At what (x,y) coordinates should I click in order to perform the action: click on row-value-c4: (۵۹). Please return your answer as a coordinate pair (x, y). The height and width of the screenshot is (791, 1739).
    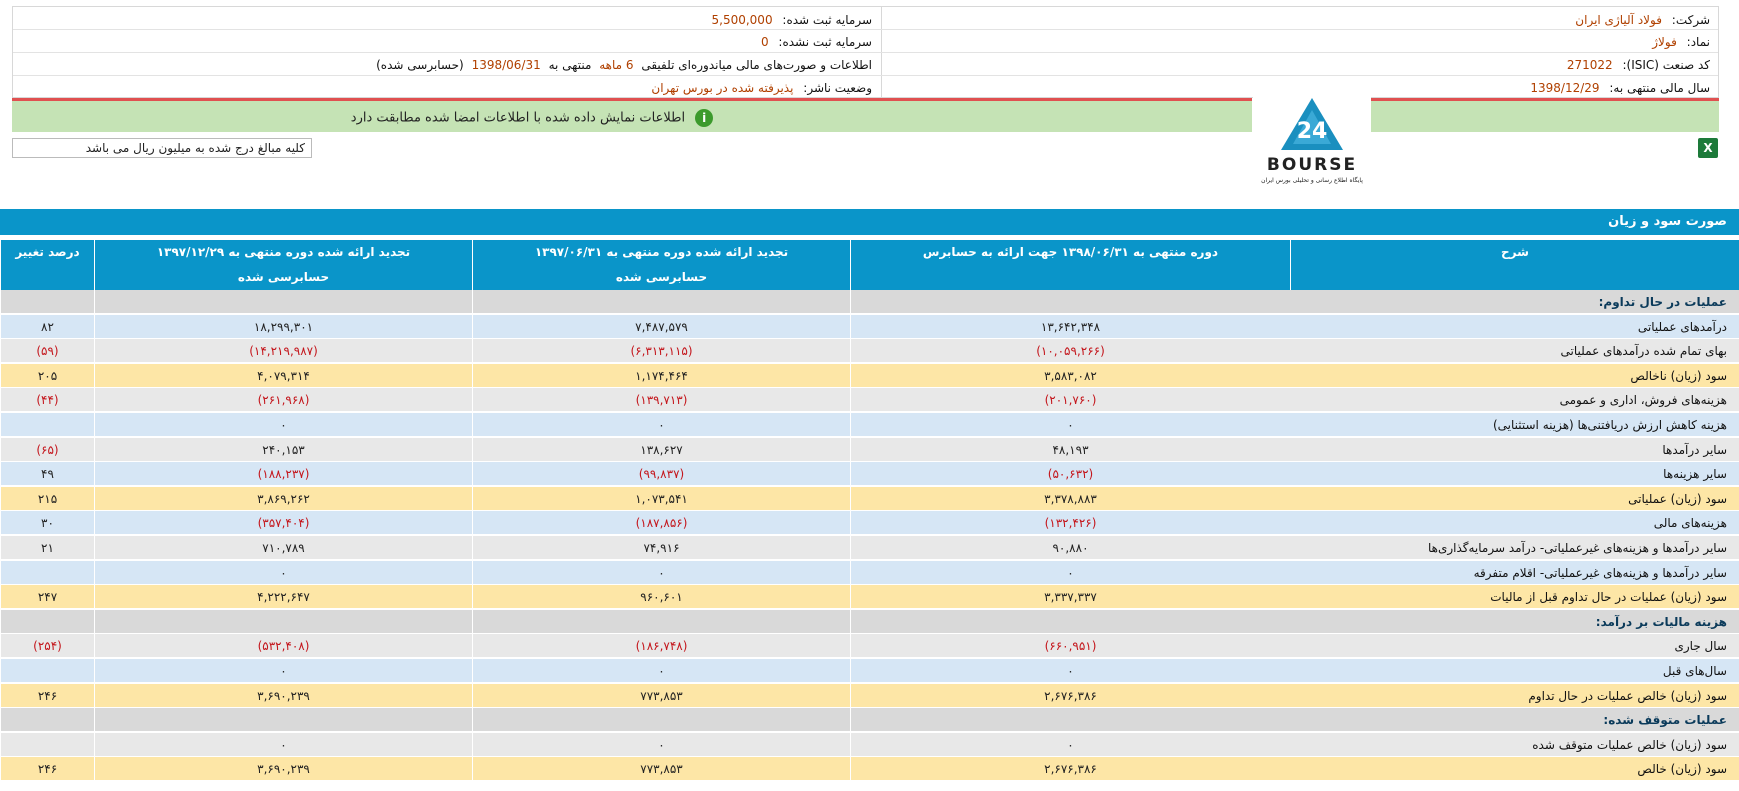
    Looking at the image, I should click on (47, 351).